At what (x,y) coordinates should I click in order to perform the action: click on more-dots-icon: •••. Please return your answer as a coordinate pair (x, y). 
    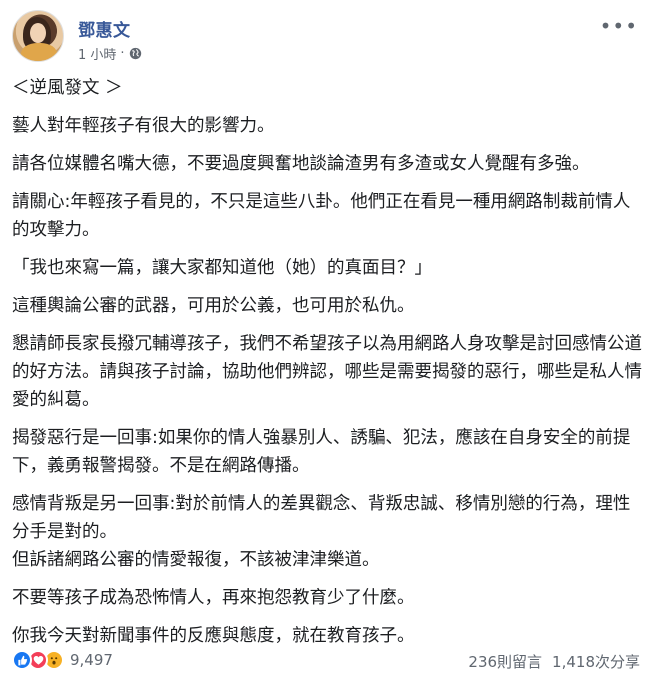
    Looking at the image, I should click on (619, 26).